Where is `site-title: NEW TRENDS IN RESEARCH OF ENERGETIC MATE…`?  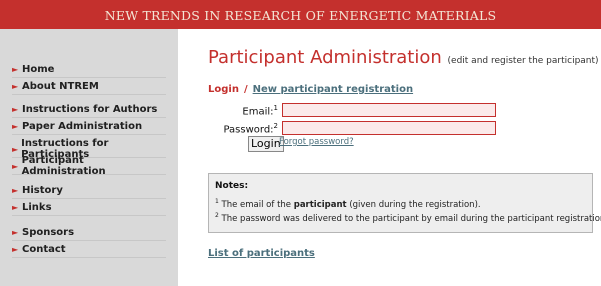 site-title: NEW TRENDS IN RESEARCH OF ENERGETIC MATE… is located at coordinates (300, 15).